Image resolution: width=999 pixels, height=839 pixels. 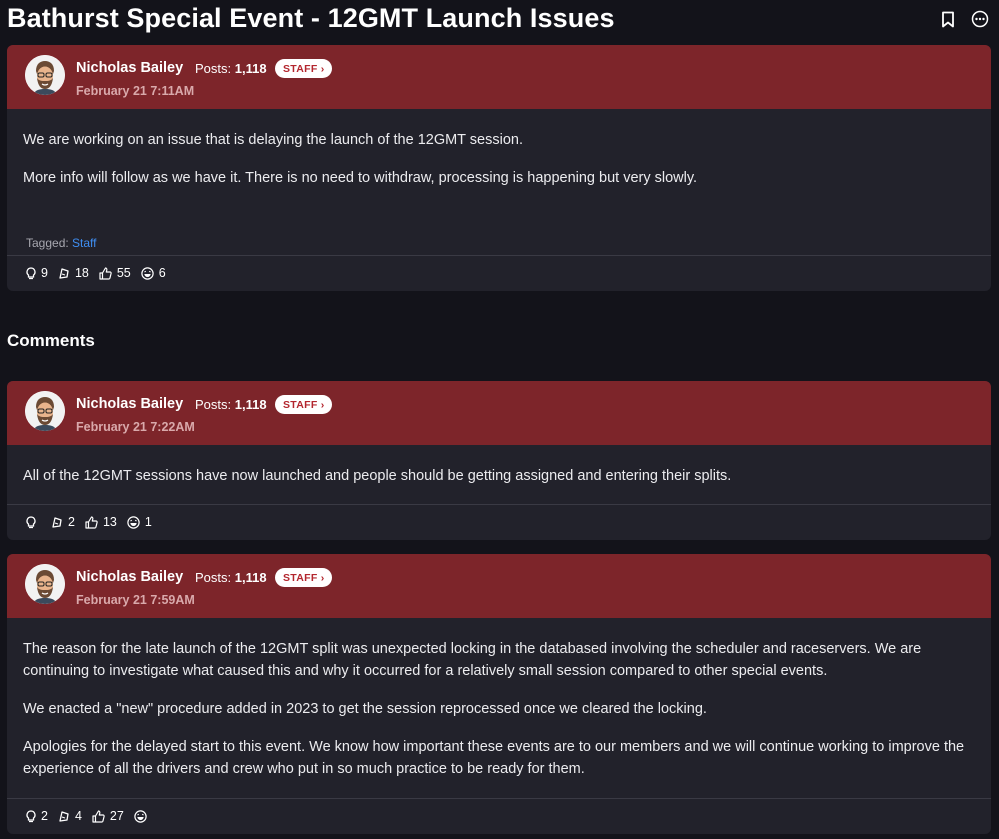 What do you see at coordinates (499, 272) in the screenshot?
I see `reactions-bar: 9 18 55 6` at bounding box center [499, 272].